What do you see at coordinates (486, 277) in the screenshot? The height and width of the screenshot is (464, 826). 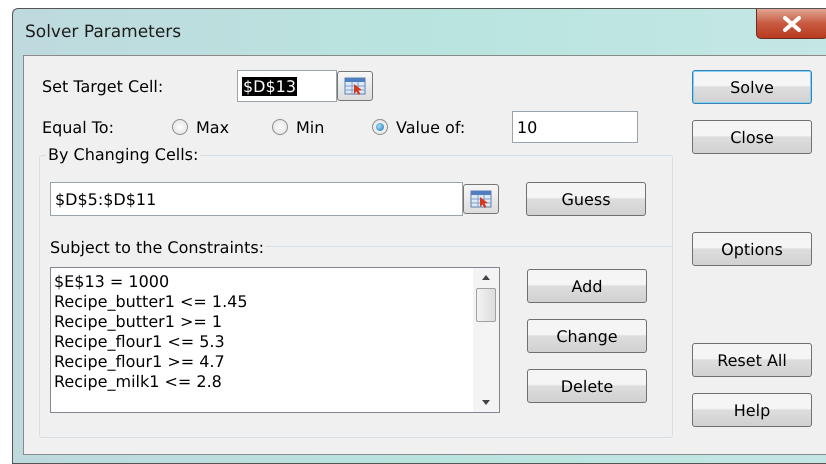 I see `scroll-up-icon` at bounding box center [486, 277].